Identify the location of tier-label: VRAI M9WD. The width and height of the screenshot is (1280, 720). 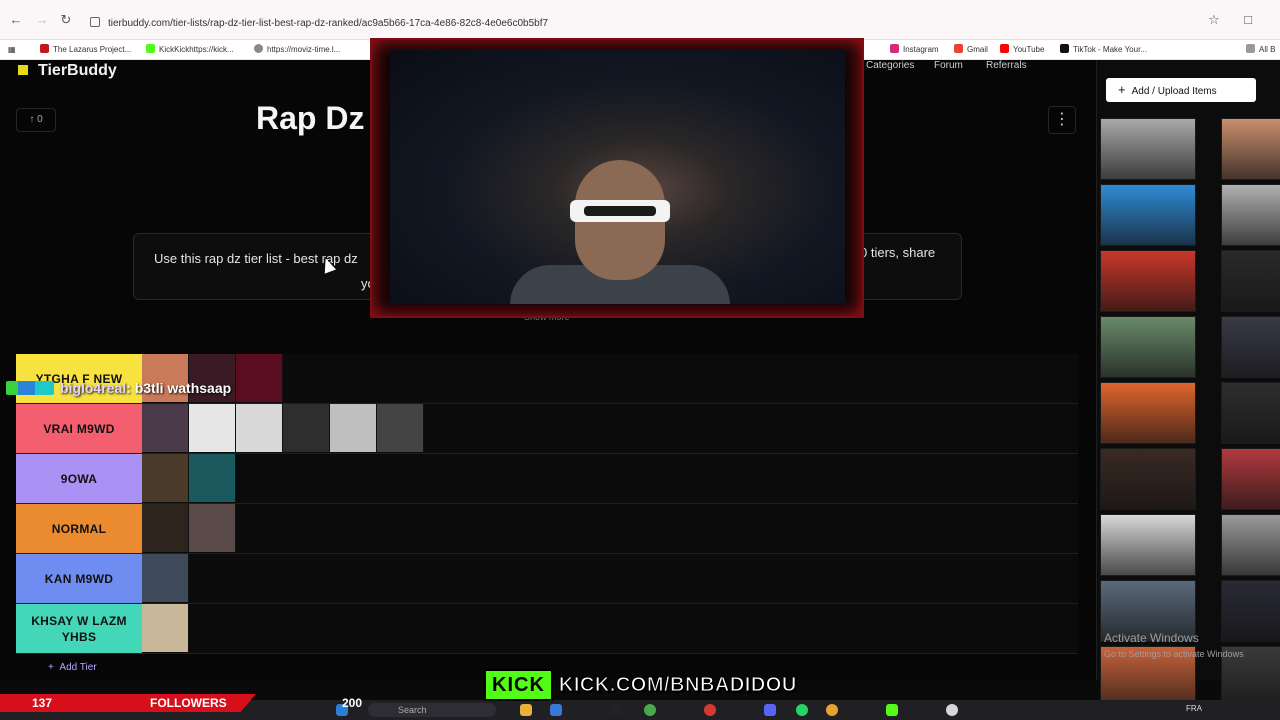
(79, 428).